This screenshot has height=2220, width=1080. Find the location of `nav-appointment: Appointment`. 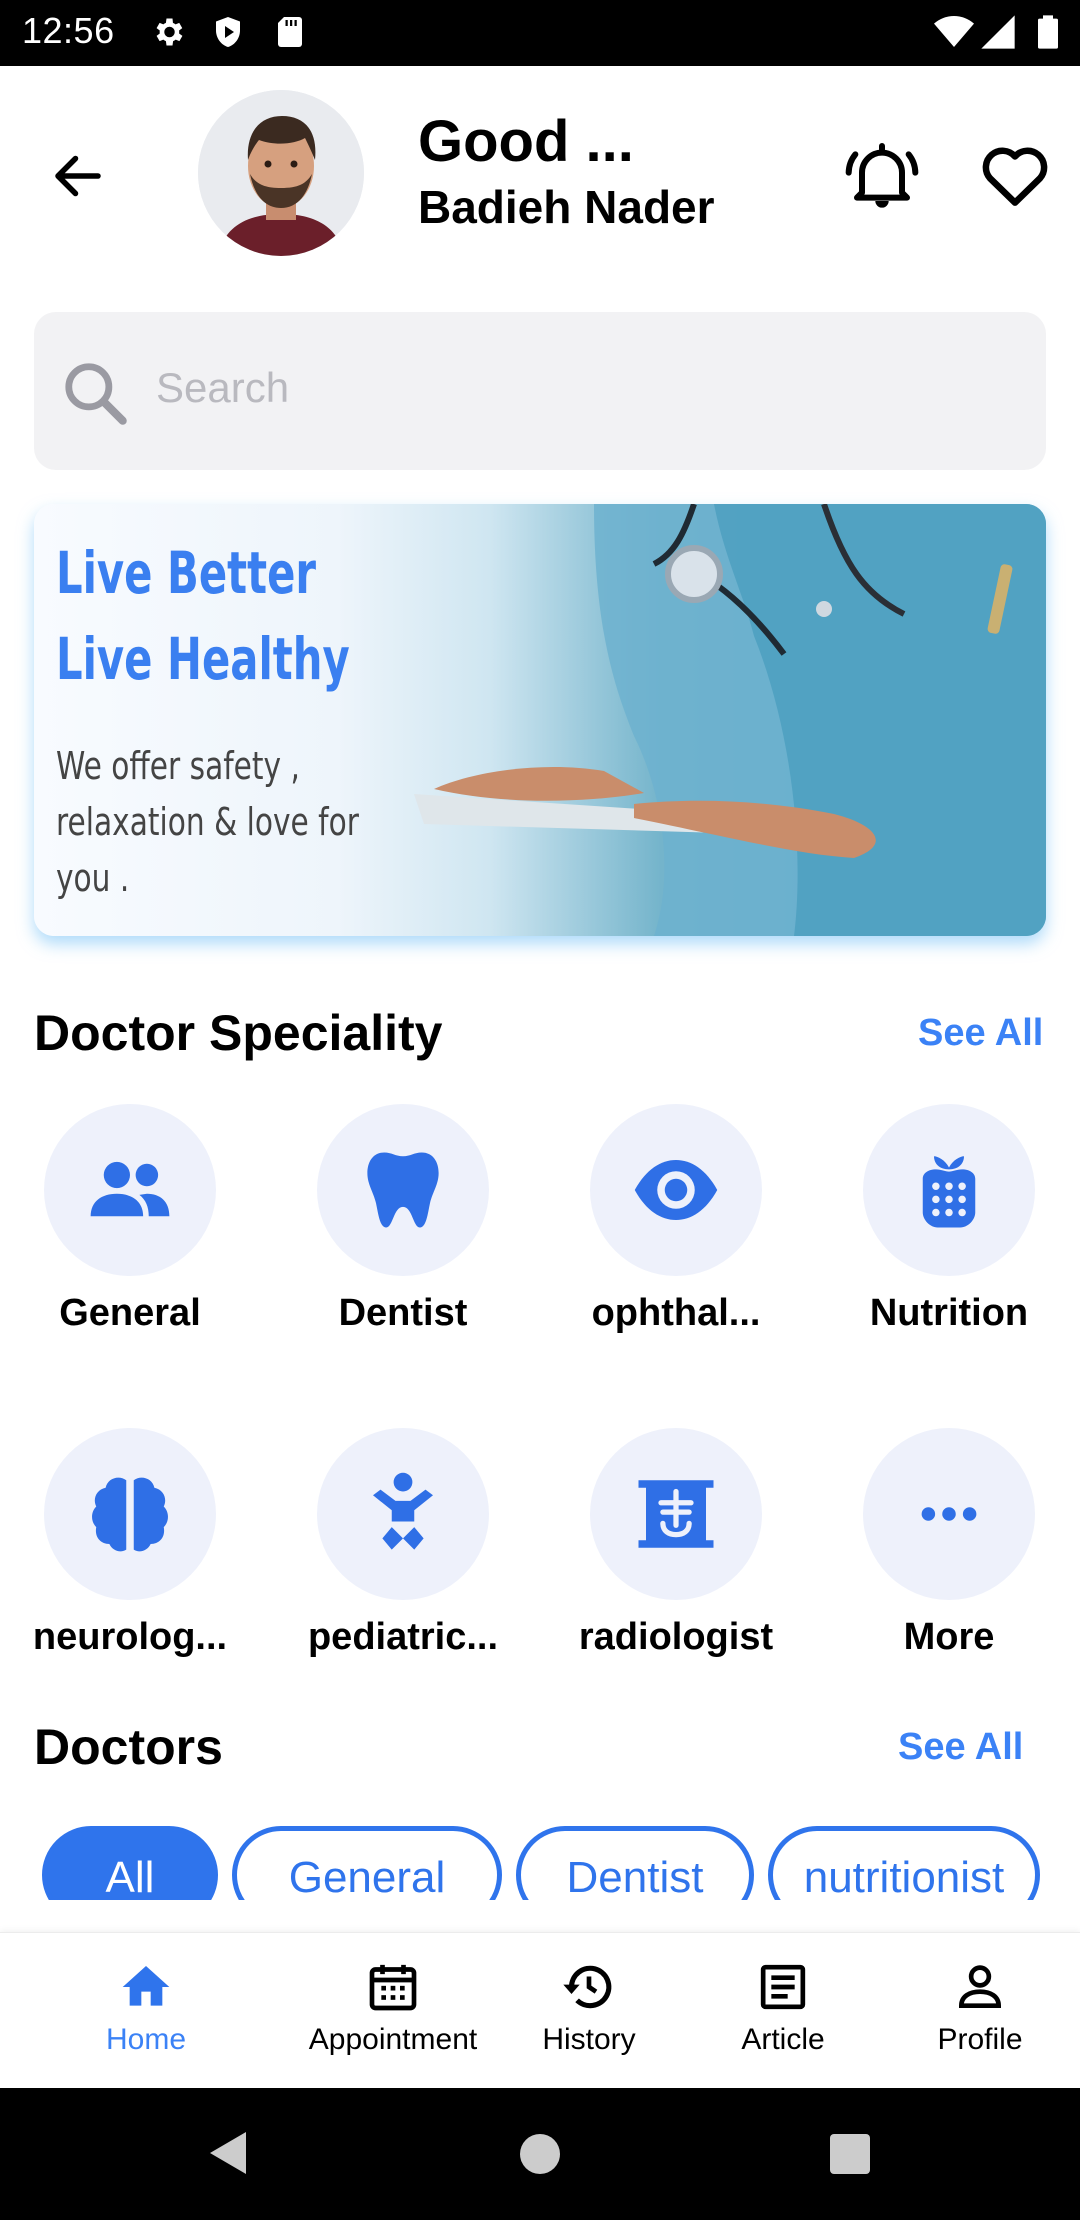

nav-appointment: Appointment is located at coordinates (393, 2008).